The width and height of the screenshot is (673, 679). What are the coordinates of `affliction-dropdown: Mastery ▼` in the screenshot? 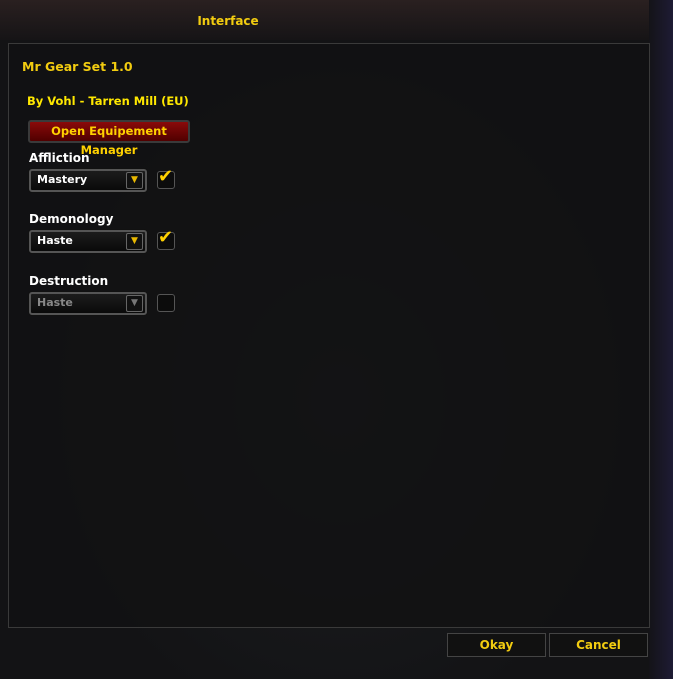 It's located at (88, 180).